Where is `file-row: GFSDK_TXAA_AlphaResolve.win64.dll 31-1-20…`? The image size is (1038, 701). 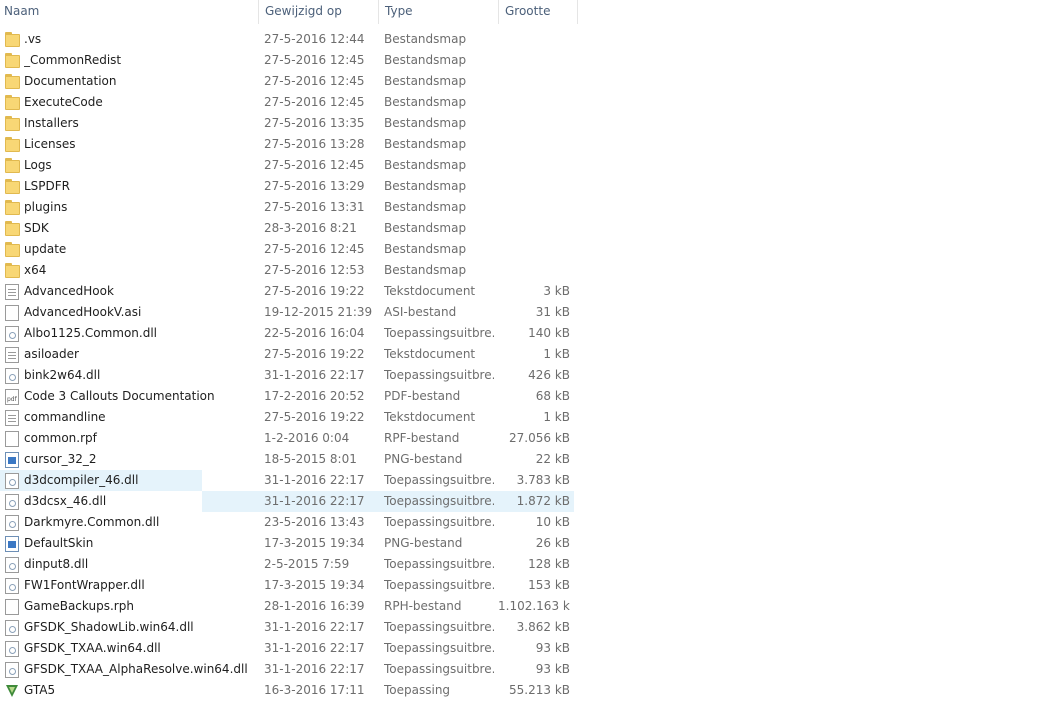
file-row: GFSDK_TXAA_AlphaResolve.win64.dll 31-1-20… is located at coordinates (519, 669).